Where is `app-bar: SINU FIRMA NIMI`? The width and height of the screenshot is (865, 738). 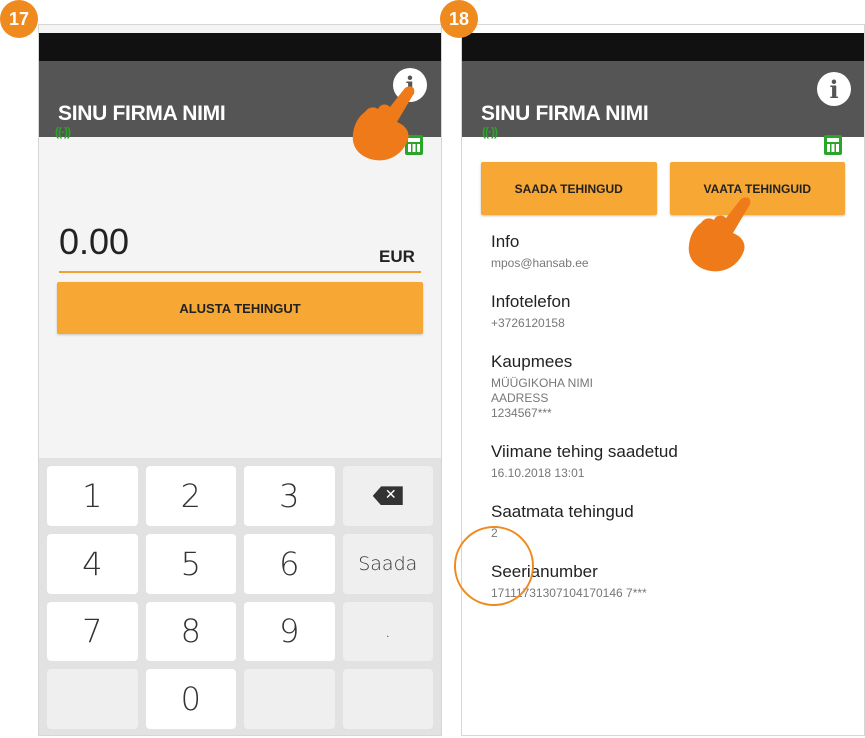
app-bar: SINU FIRMA NIMI is located at coordinates (663, 99).